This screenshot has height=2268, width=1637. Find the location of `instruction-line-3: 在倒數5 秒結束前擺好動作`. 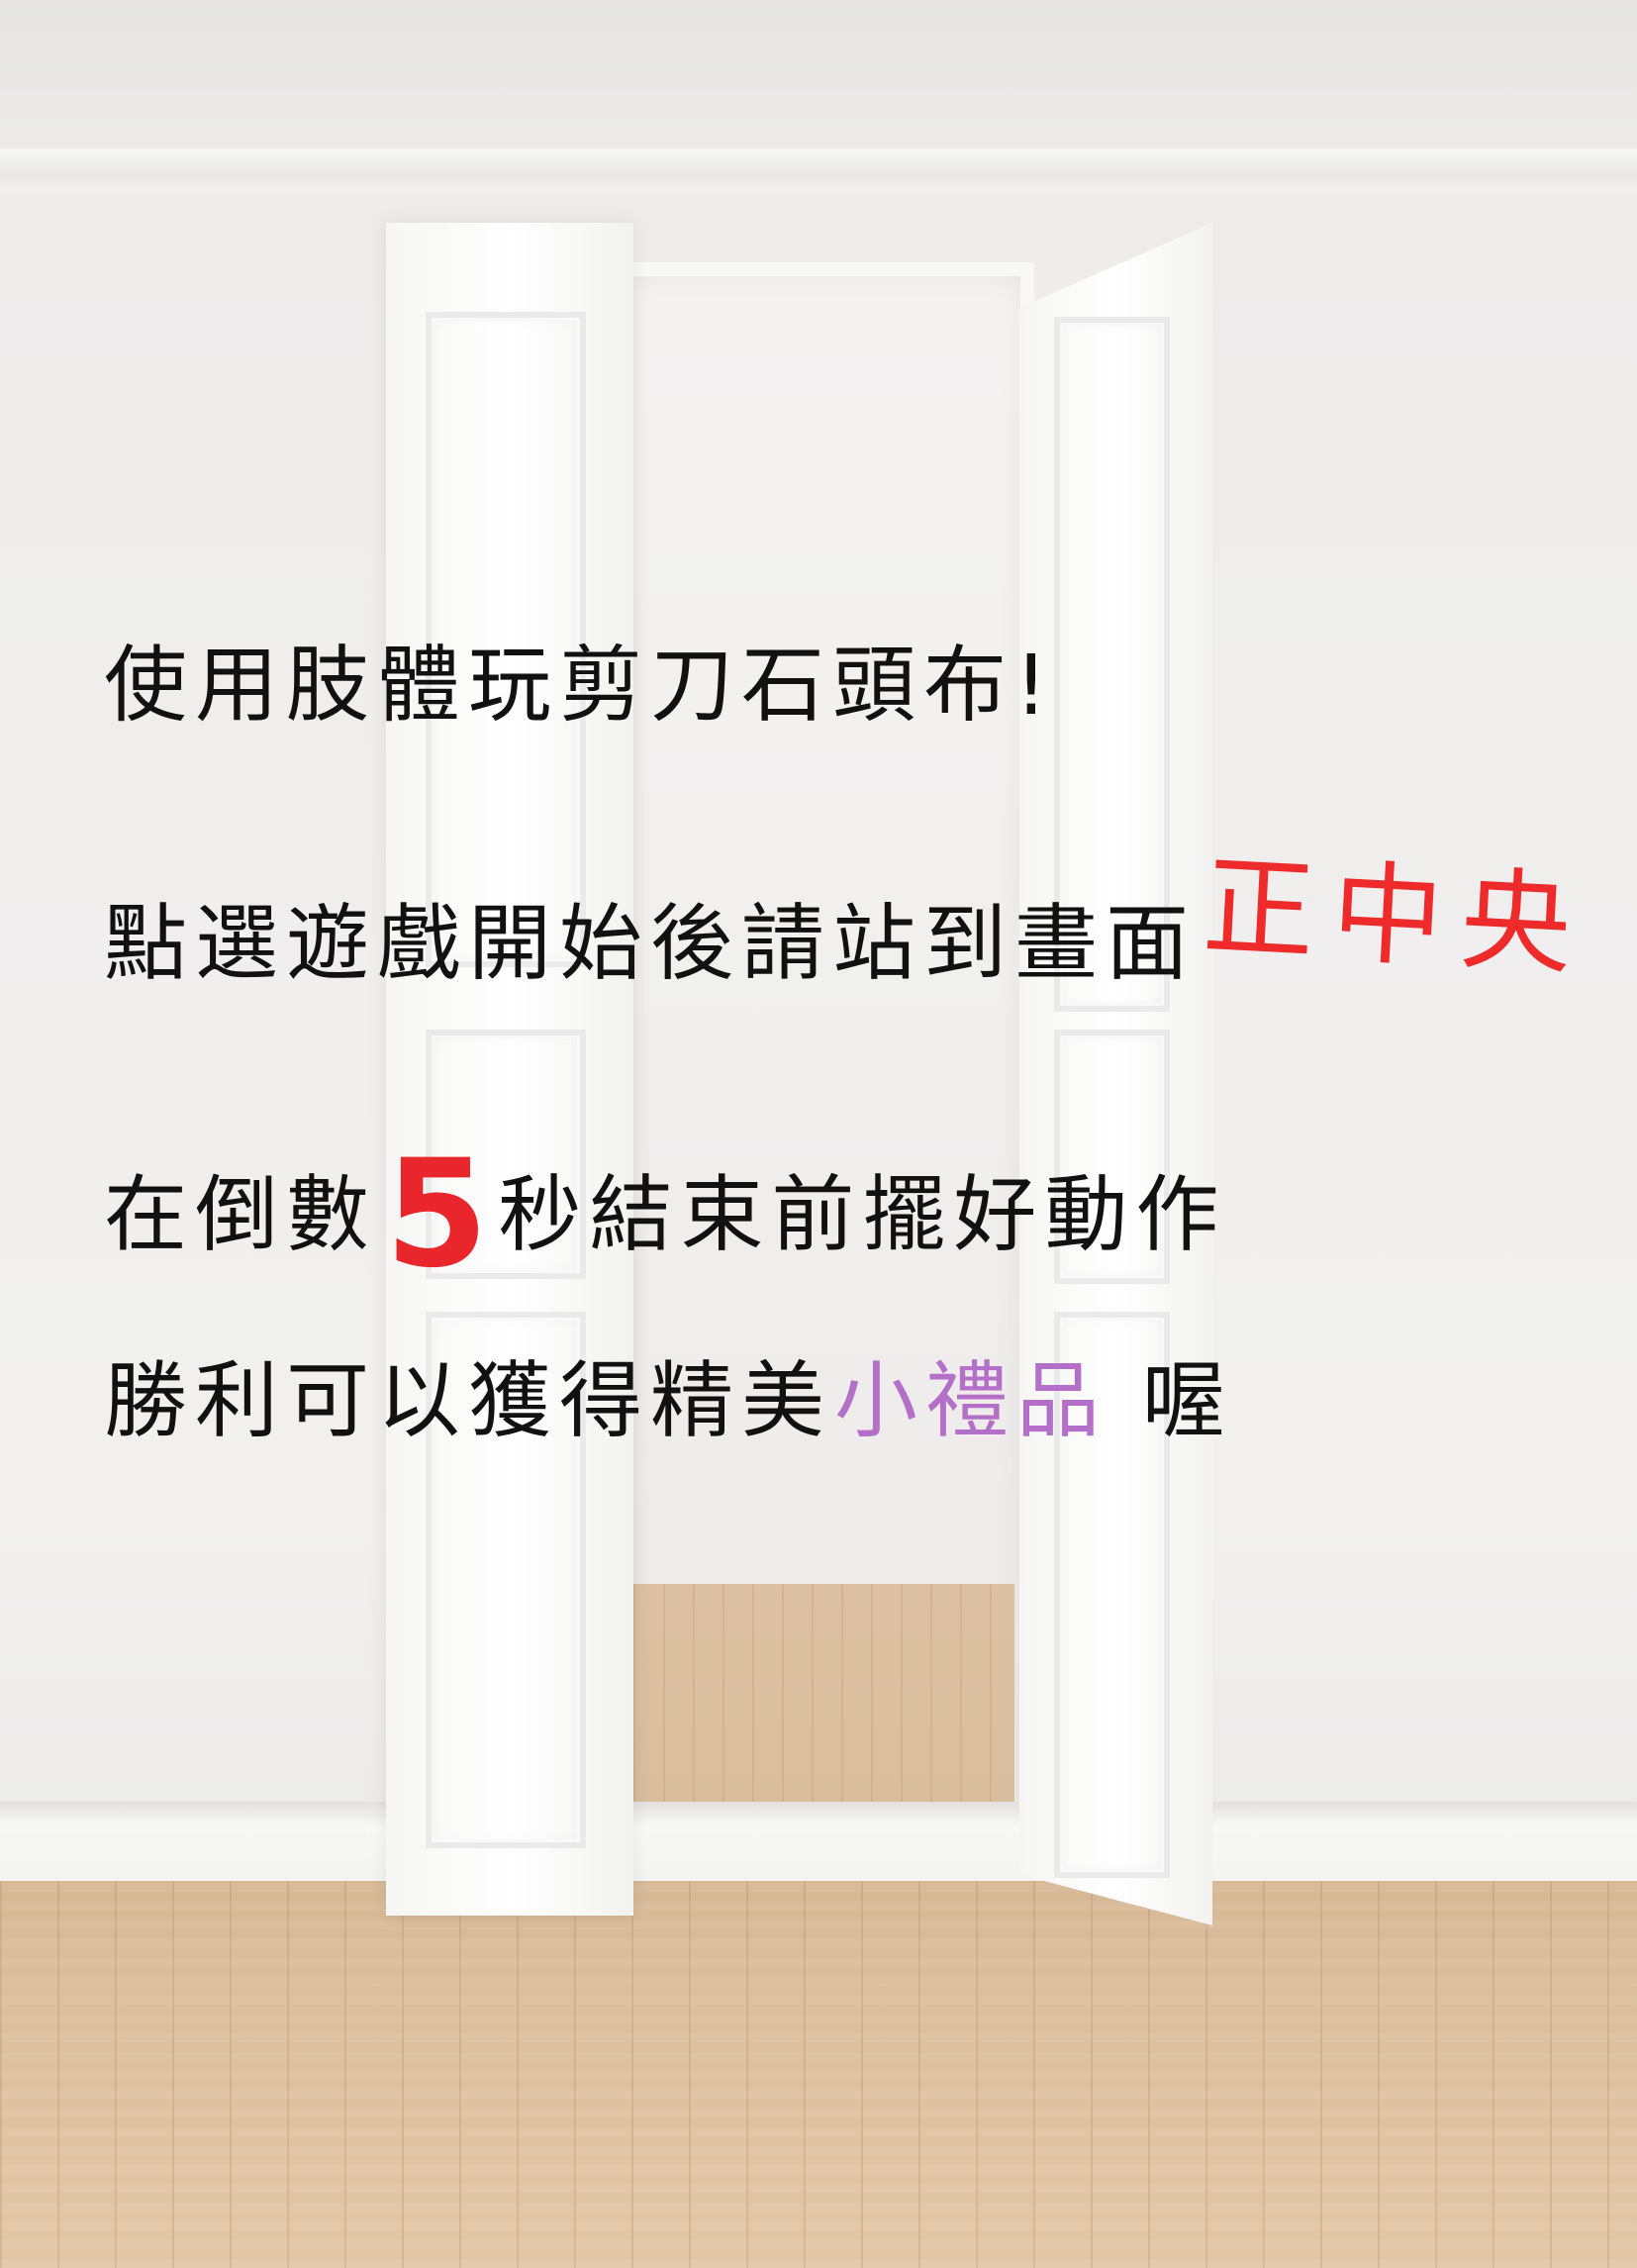

instruction-line-3: 在倒數5 秒結束前擺好動作 is located at coordinates (665, 1204).